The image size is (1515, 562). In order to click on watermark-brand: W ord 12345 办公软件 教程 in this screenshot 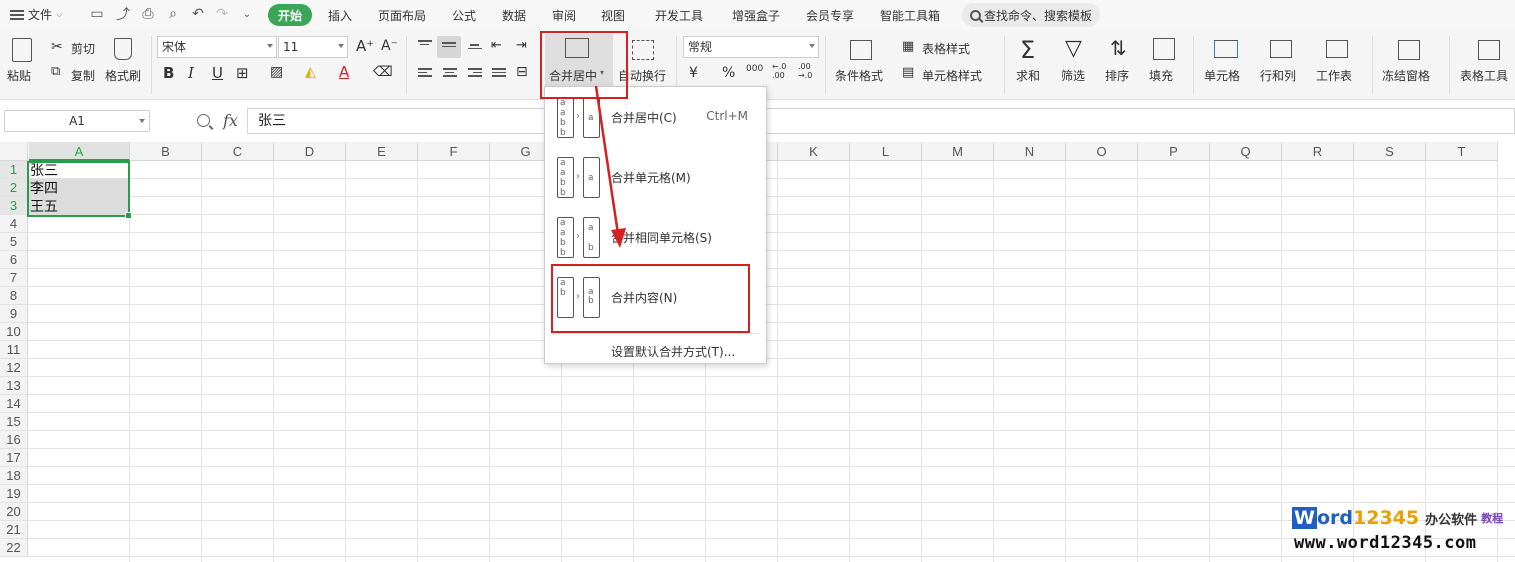, I will do `click(1397, 518)`.